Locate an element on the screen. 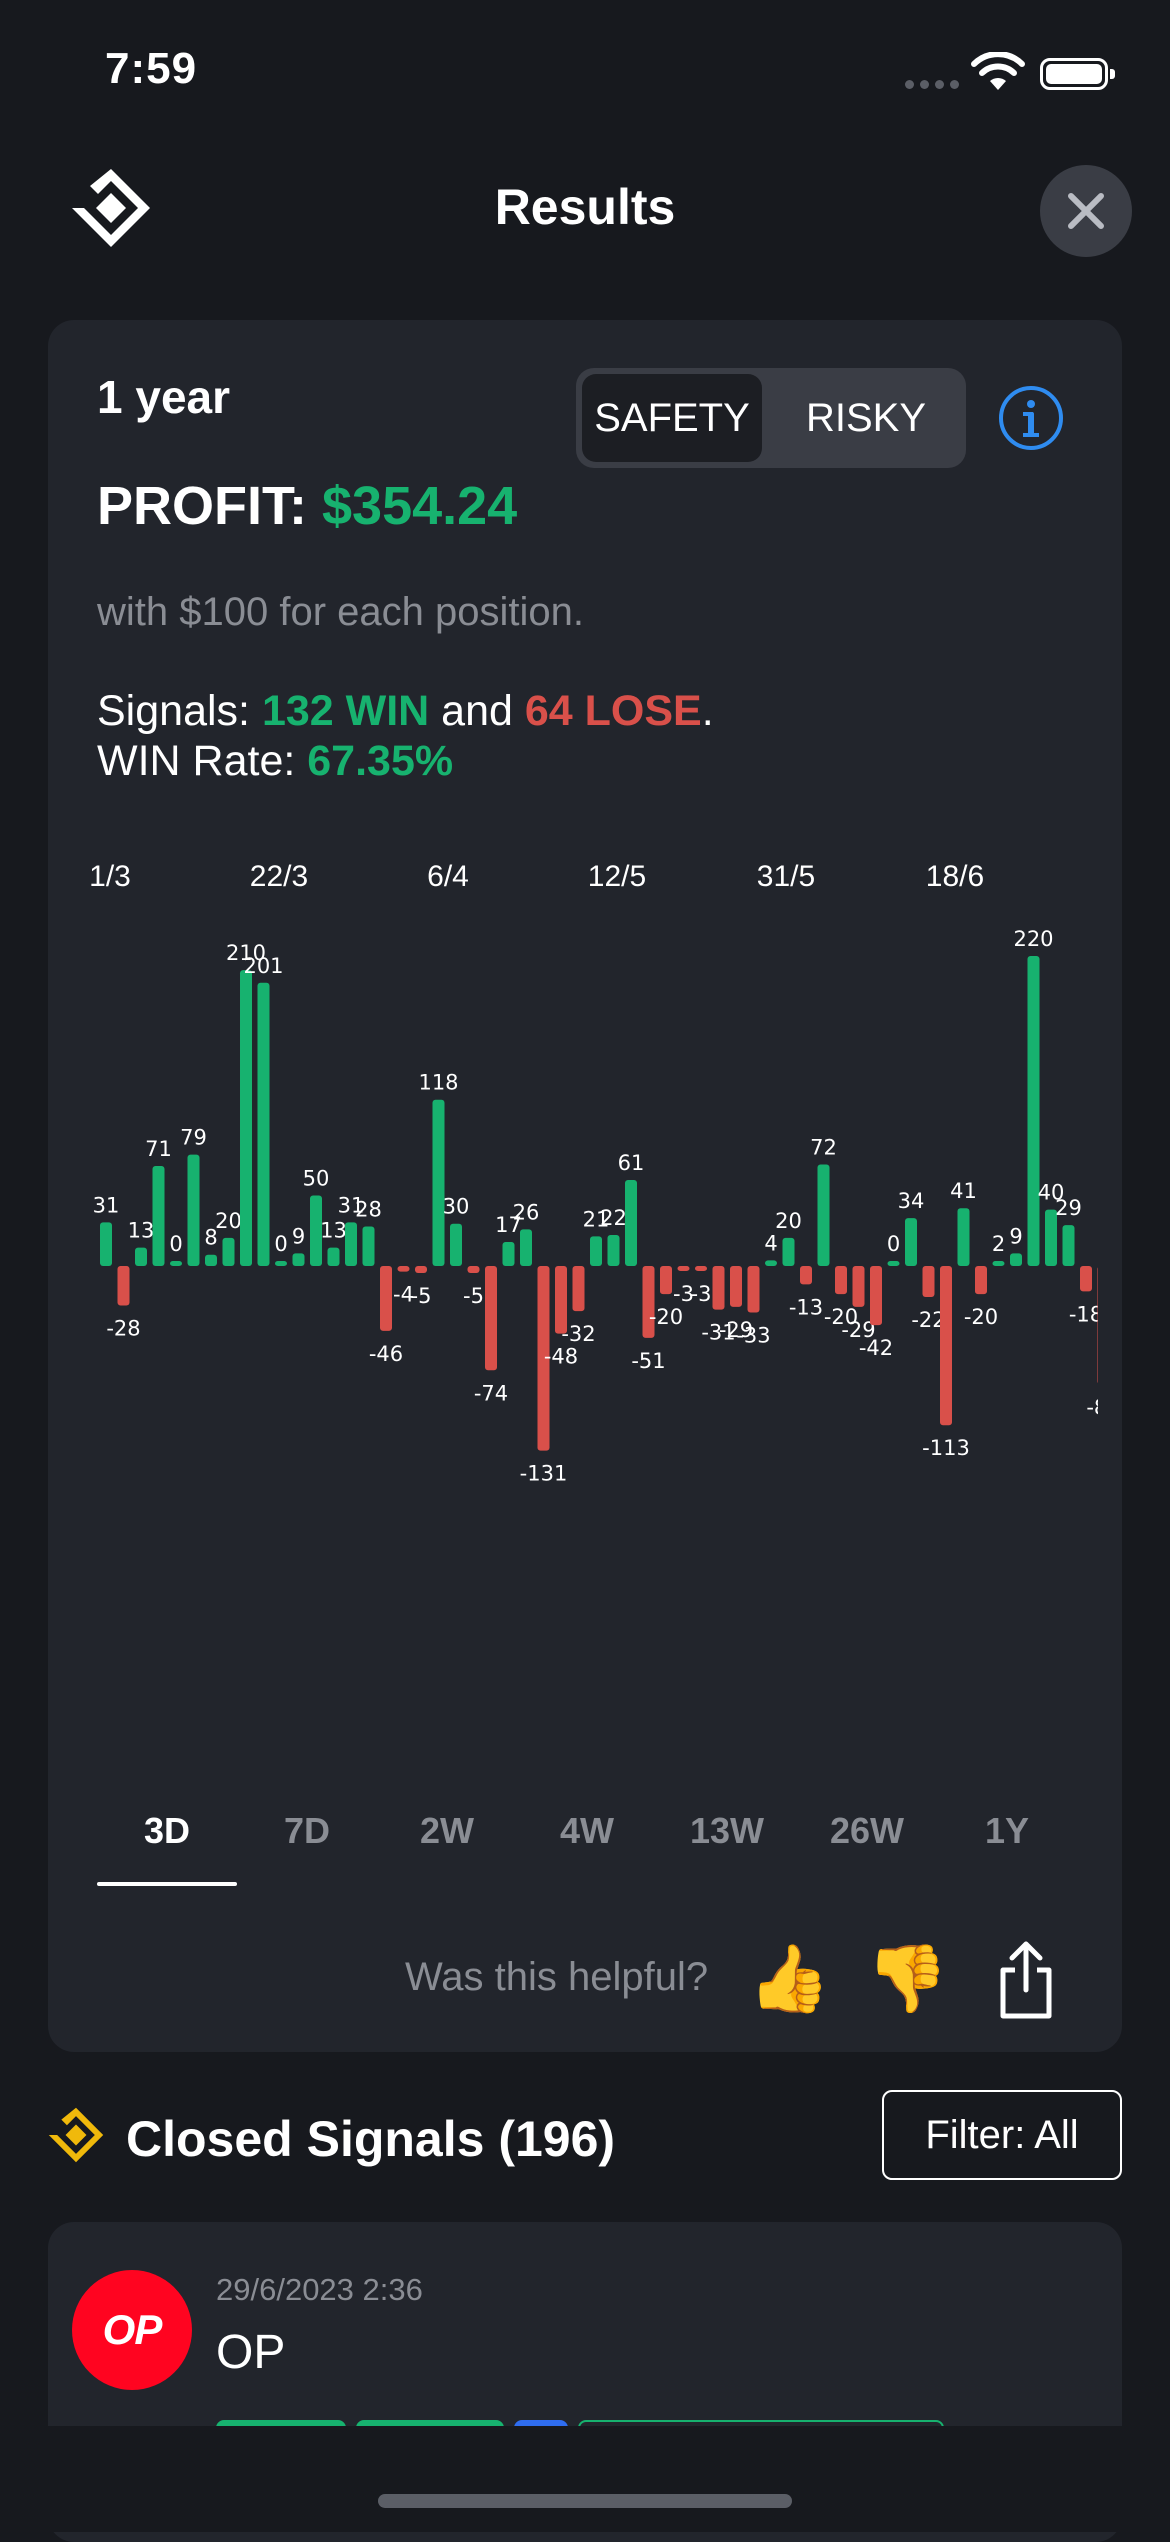 Image resolution: width=1170 pixels, height=2542 pixels. wifi-icon is located at coordinates (998, 71).